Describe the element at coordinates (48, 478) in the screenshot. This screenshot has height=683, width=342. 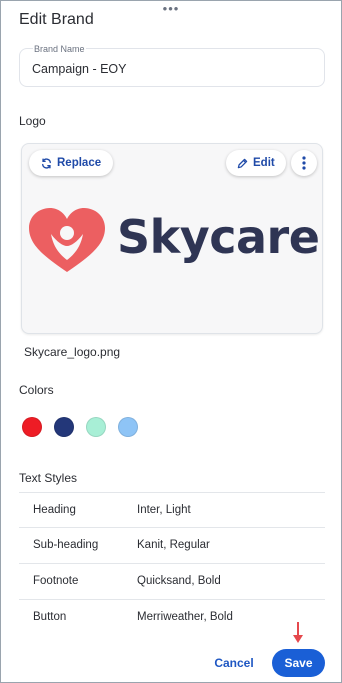
I see `text-styles-section-label: Text Styles` at that location.